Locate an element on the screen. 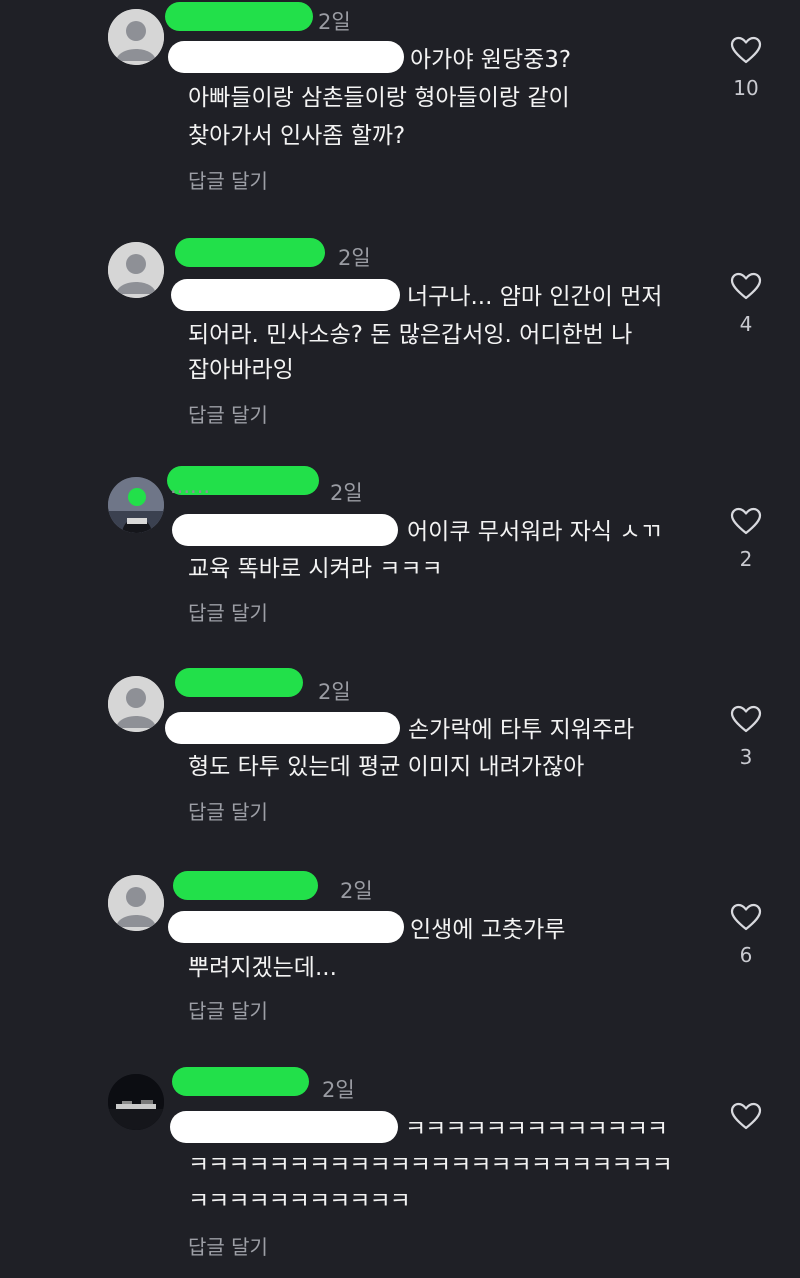  comment-text-line: 아빠들이랑 삼촌들이랑 형아들이랑 같이 is located at coordinates (379, 98).